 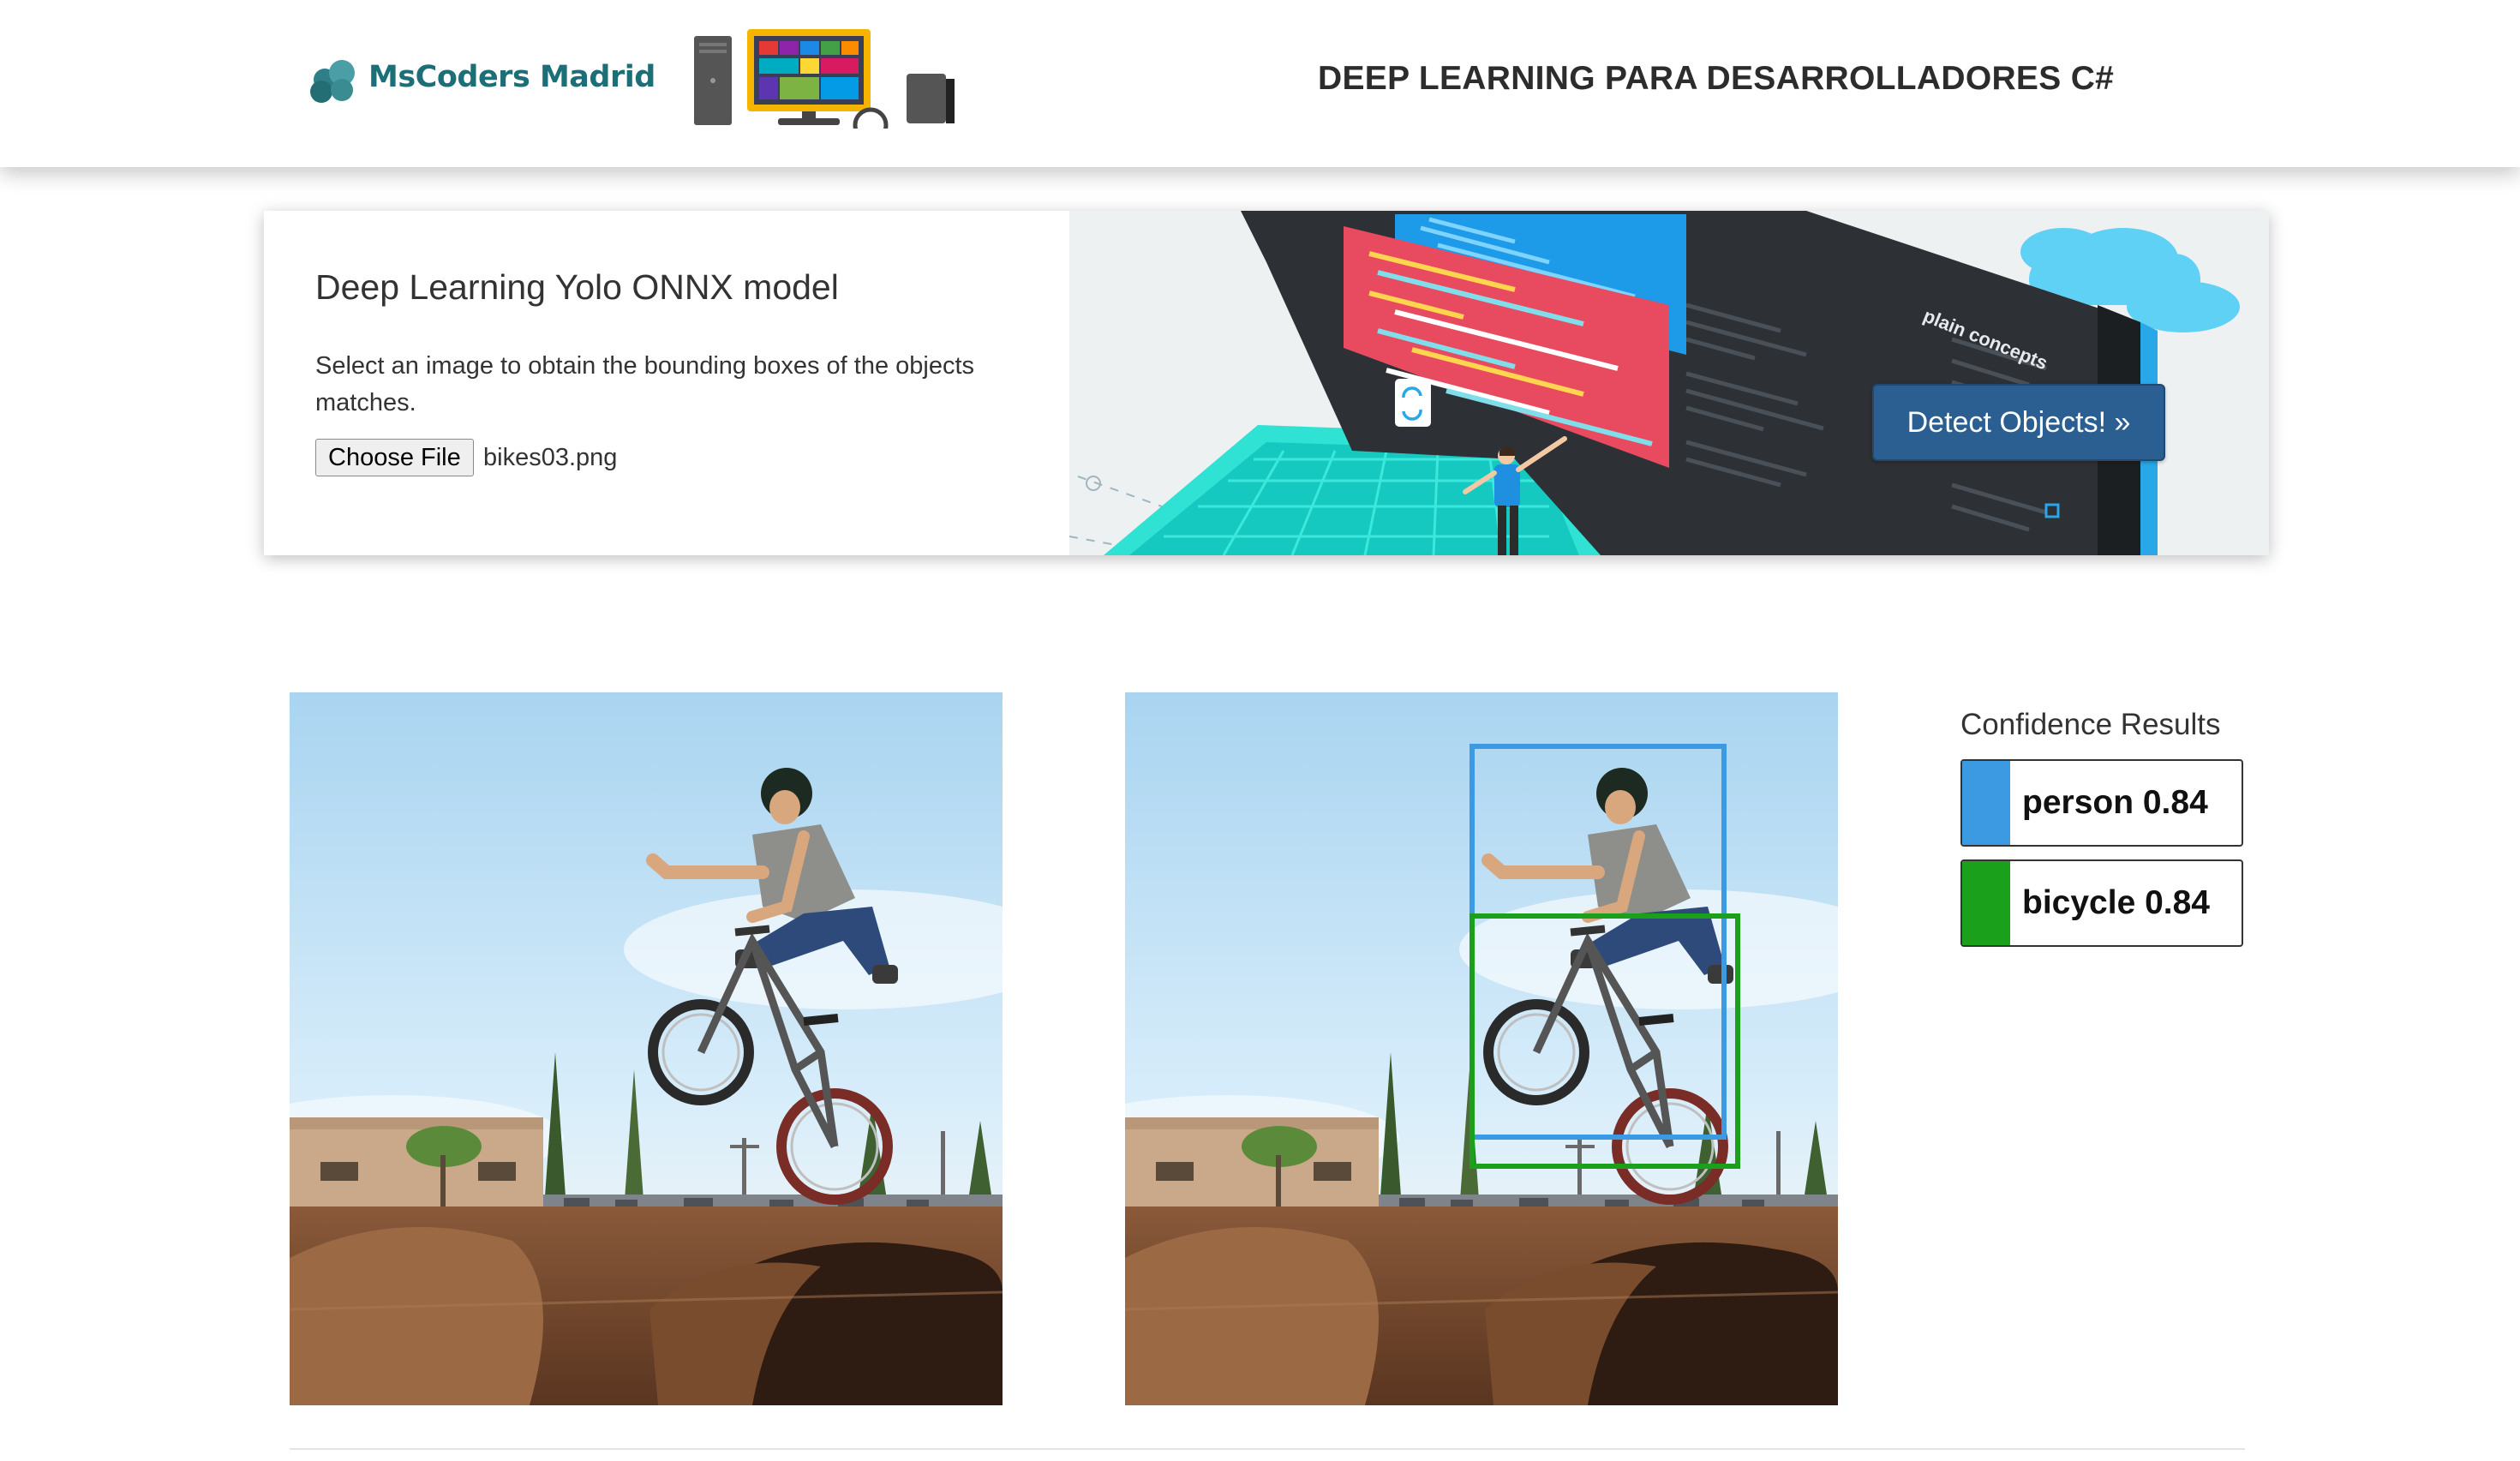 What do you see at coordinates (1986, 803) in the screenshot?
I see `person-color-swatch` at bounding box center [1986, 803].